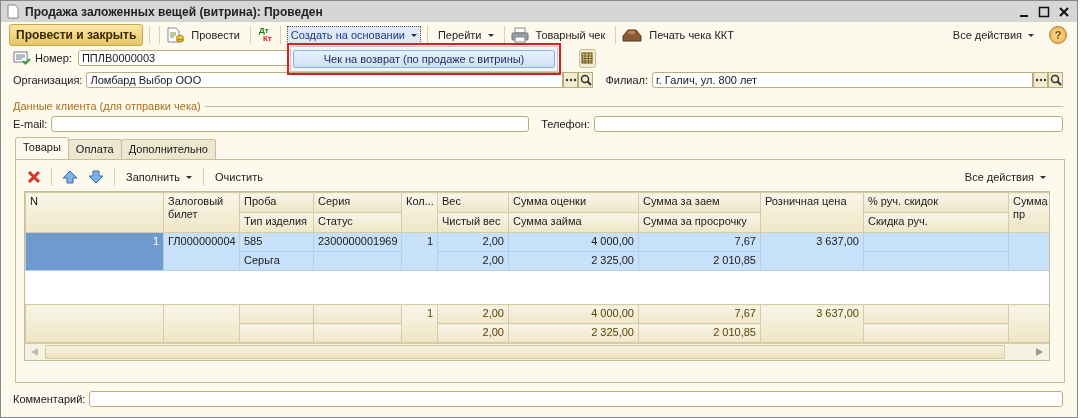  Describe the element at coordinates (565, 124) in the screenshot. I see `field-label: Телефон:` at that location.